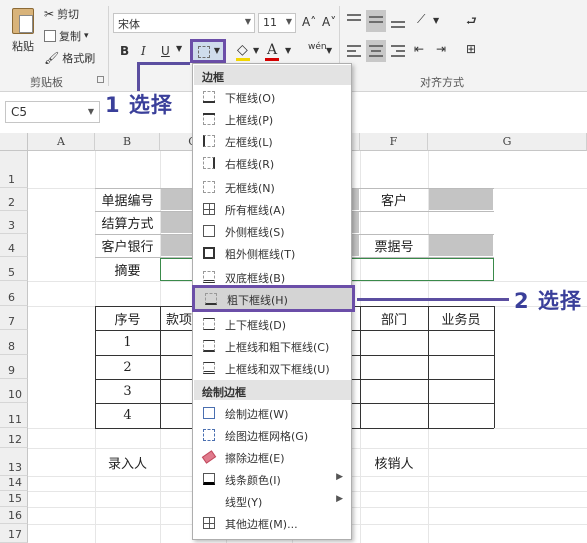 This screenshot has width=587, height=543. Describe the element at coordinates (309, 22) in the screenshot. I see `grow-font-button: A˄` at that location.